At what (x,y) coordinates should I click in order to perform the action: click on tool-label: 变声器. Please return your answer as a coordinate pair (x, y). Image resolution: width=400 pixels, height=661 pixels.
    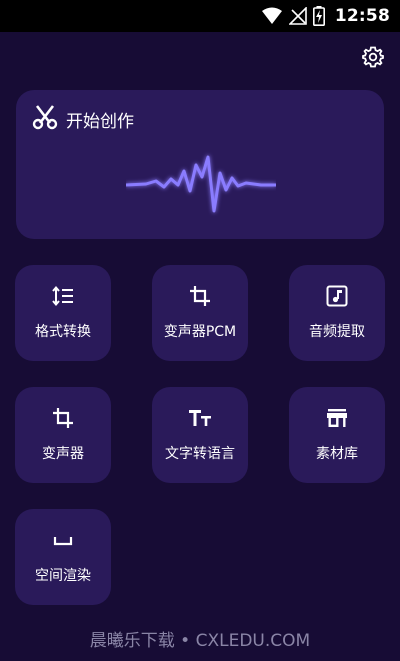
    Looking at the image, I should click on (63, 454).